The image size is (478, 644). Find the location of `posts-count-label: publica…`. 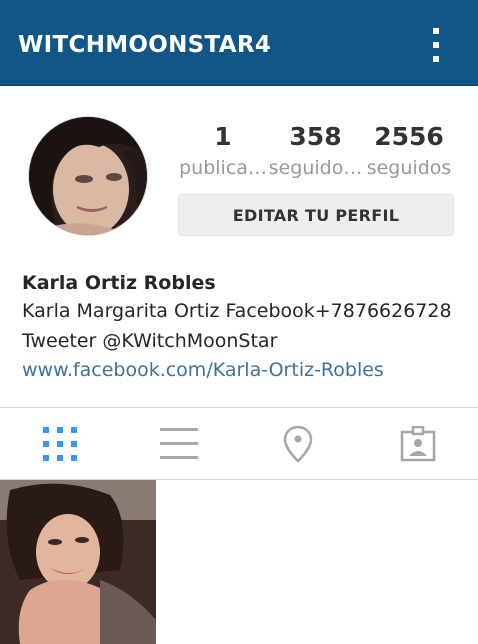

posts-count-label: publica… is located at coordinates (223, 168).